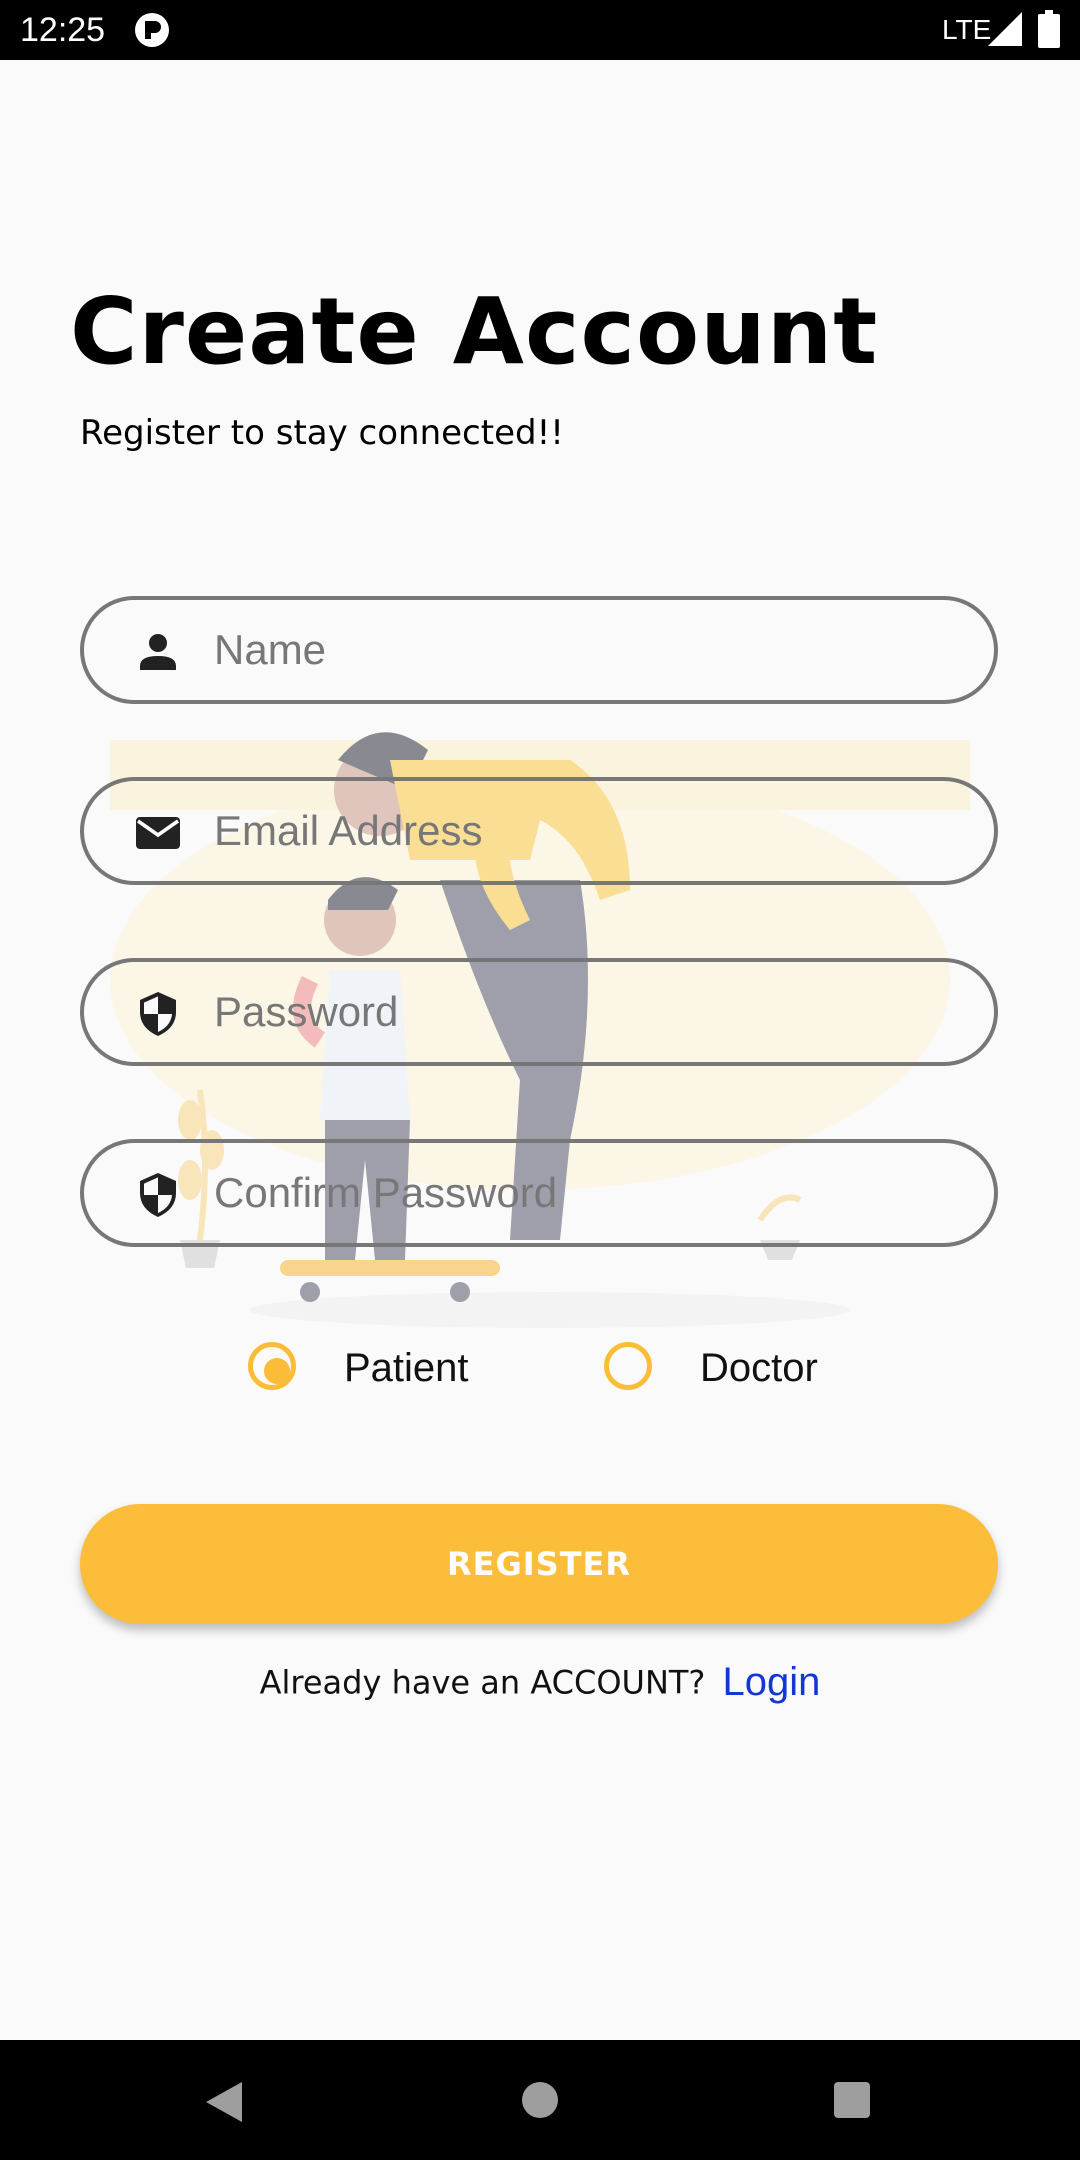 Image resolution: width=1080 pixels, height=2160 pixels. I want to click on confirm-password-field, so click(539, 1193).